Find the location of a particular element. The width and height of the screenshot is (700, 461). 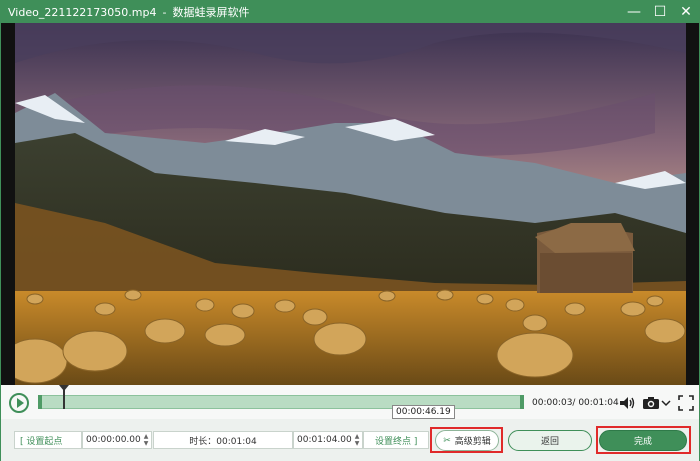

playhead is located at coordinates (64, 397).